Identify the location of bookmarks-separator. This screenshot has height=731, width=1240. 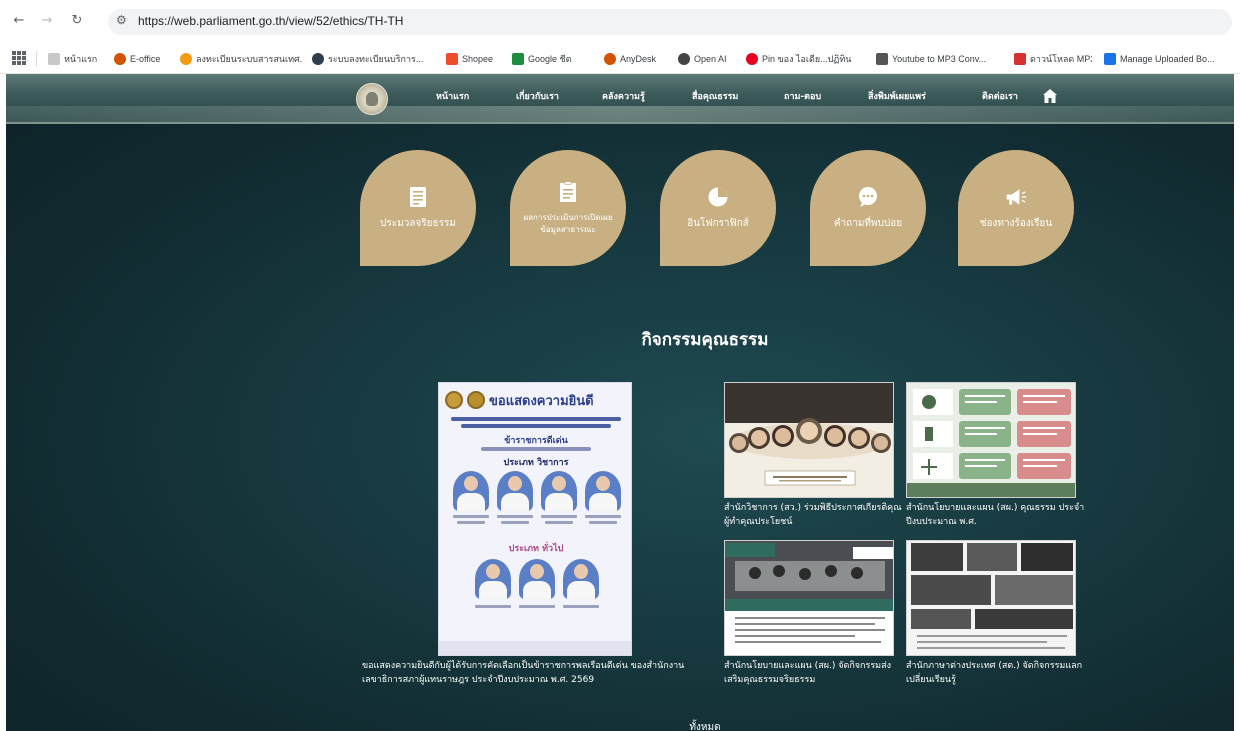
(36, 59).